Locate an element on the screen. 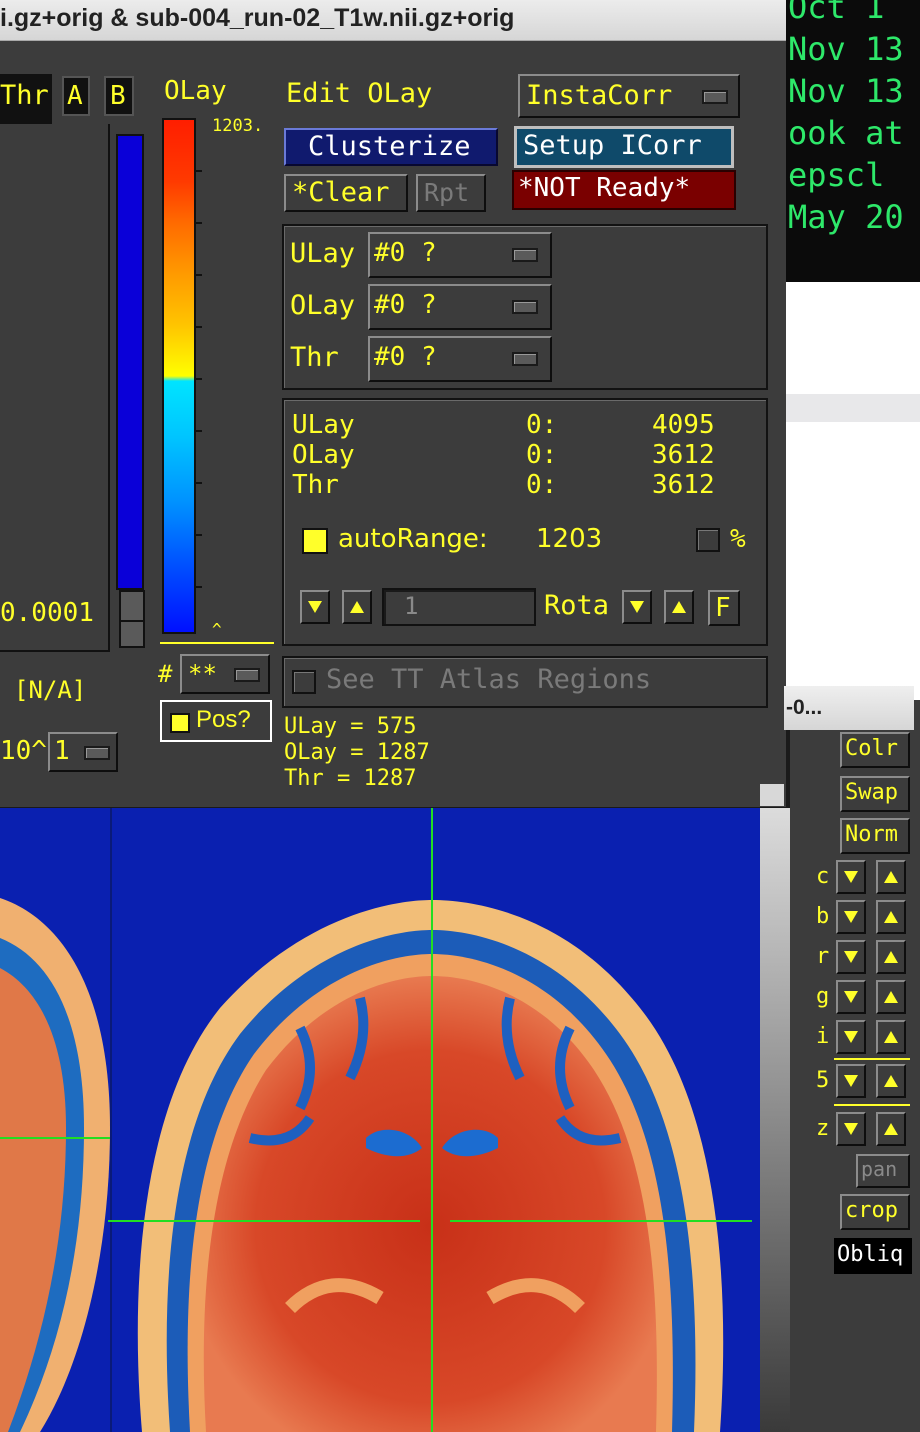 Image resolution: width=920 pixels, height=1432 pixels. subbrick-thr-label: Thr is located at coordinates (314, 357).